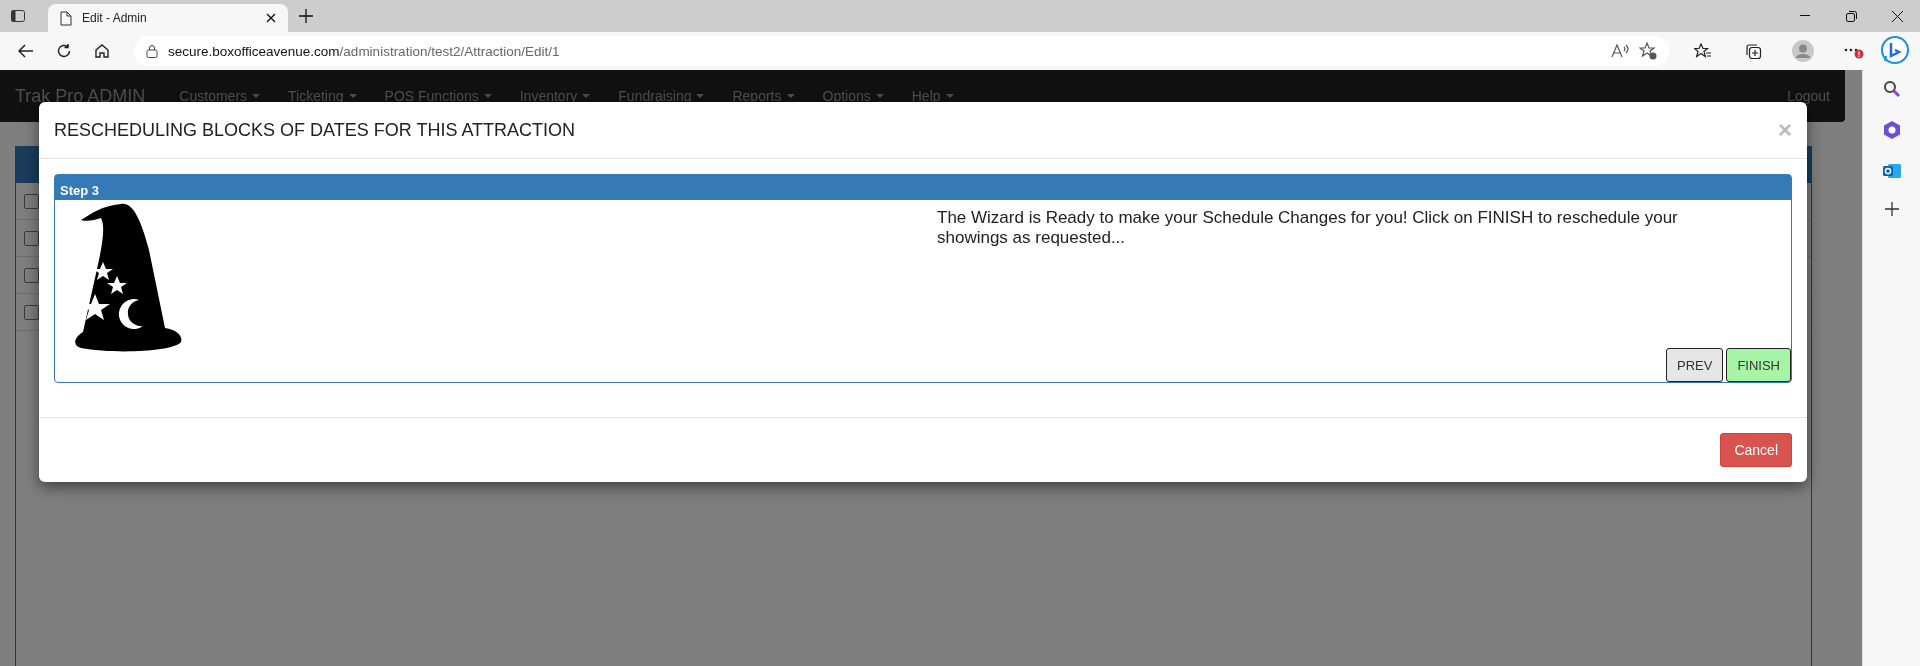 Image resolution: width=1920 pixels, height=666 pixels. What do you see at coordinates (1808, 96) in the screenshot?
I see `logout-link: Logout` at bounding box center [1808, 96].